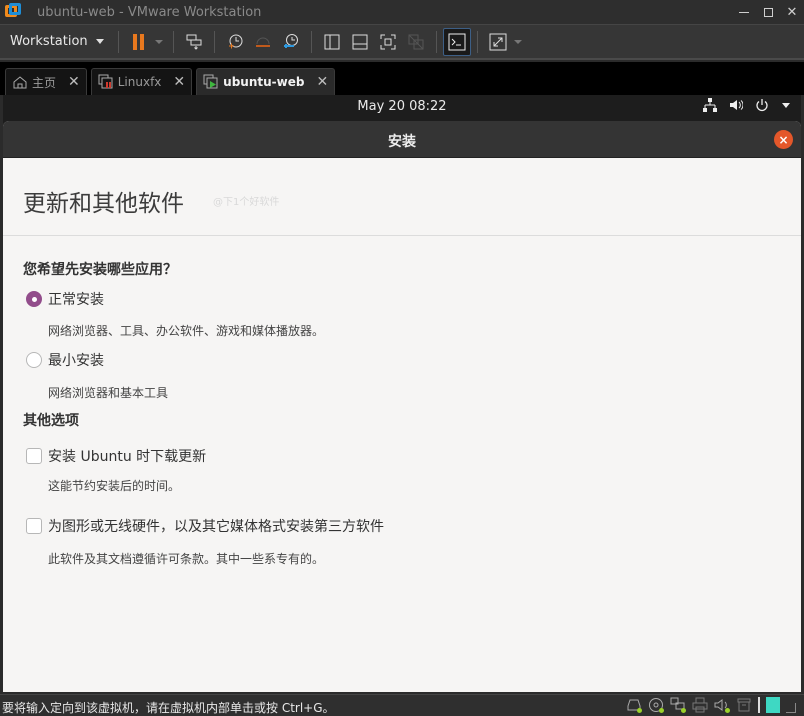 Image resolution: width=804 pixels, height=716 pixels. Describe the element at coordinates (402, 197) in the screenshot. I see `page-header: 更新和其他软件 @下1个好软件` at that location.